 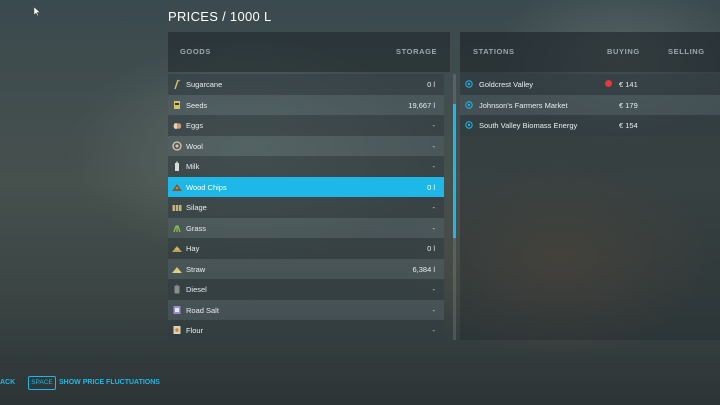 I want to click on goods-column-header: GOODS, so click(x=195, y=51).